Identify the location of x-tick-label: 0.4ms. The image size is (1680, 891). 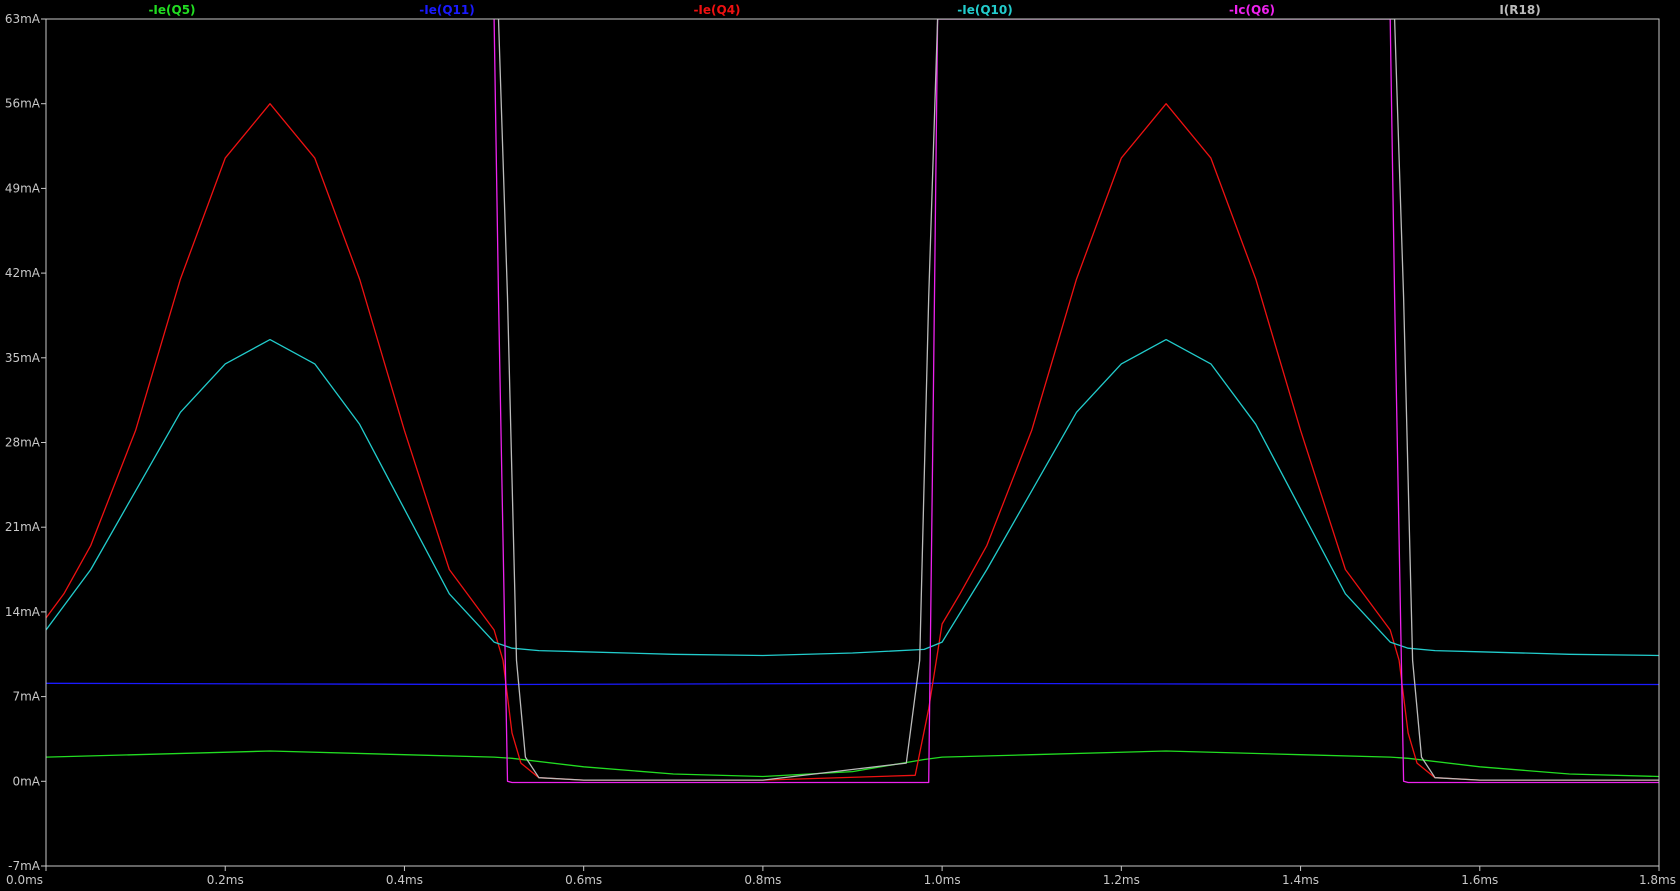
(404, 880).